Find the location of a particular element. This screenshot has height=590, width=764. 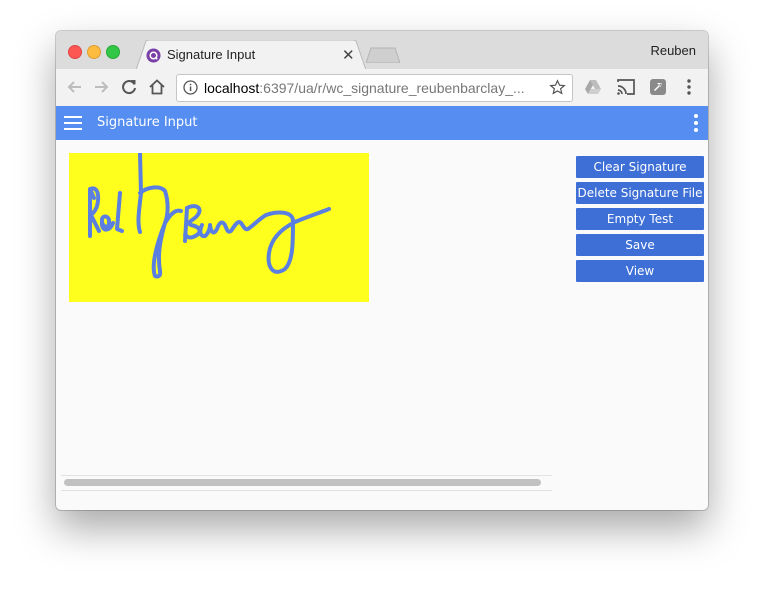

save-button: Save is located at coordinates (640, 245).